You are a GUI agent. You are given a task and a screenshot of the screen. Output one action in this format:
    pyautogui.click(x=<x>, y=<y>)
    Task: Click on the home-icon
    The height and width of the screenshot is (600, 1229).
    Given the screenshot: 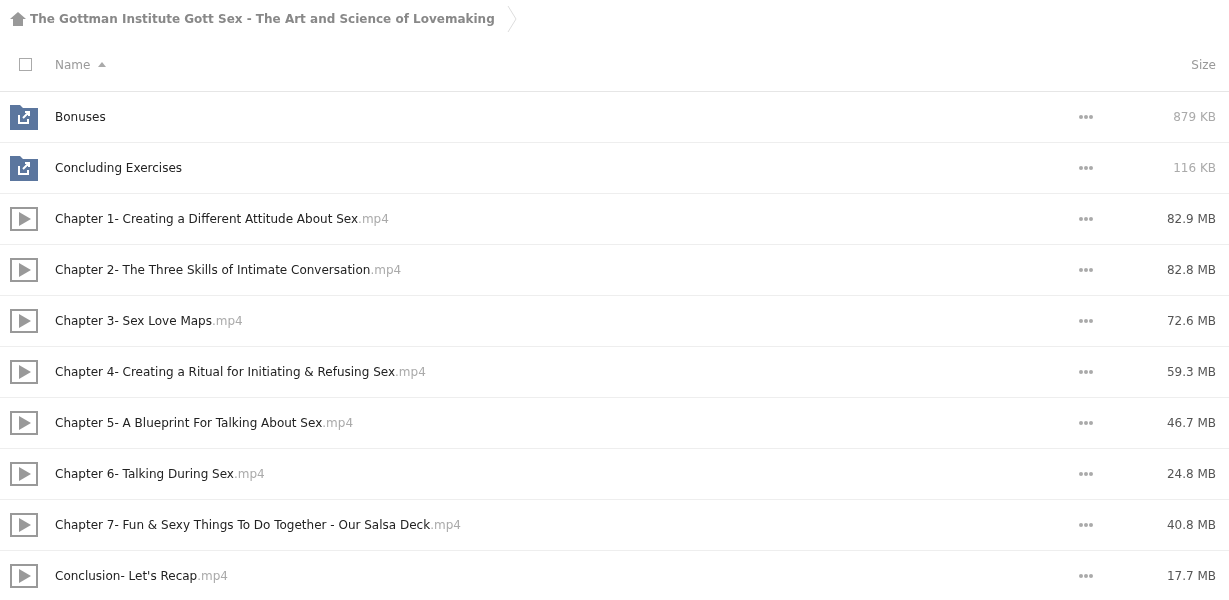 What is the action you would take?
    pyautogui.click(x=18, y=19)
    